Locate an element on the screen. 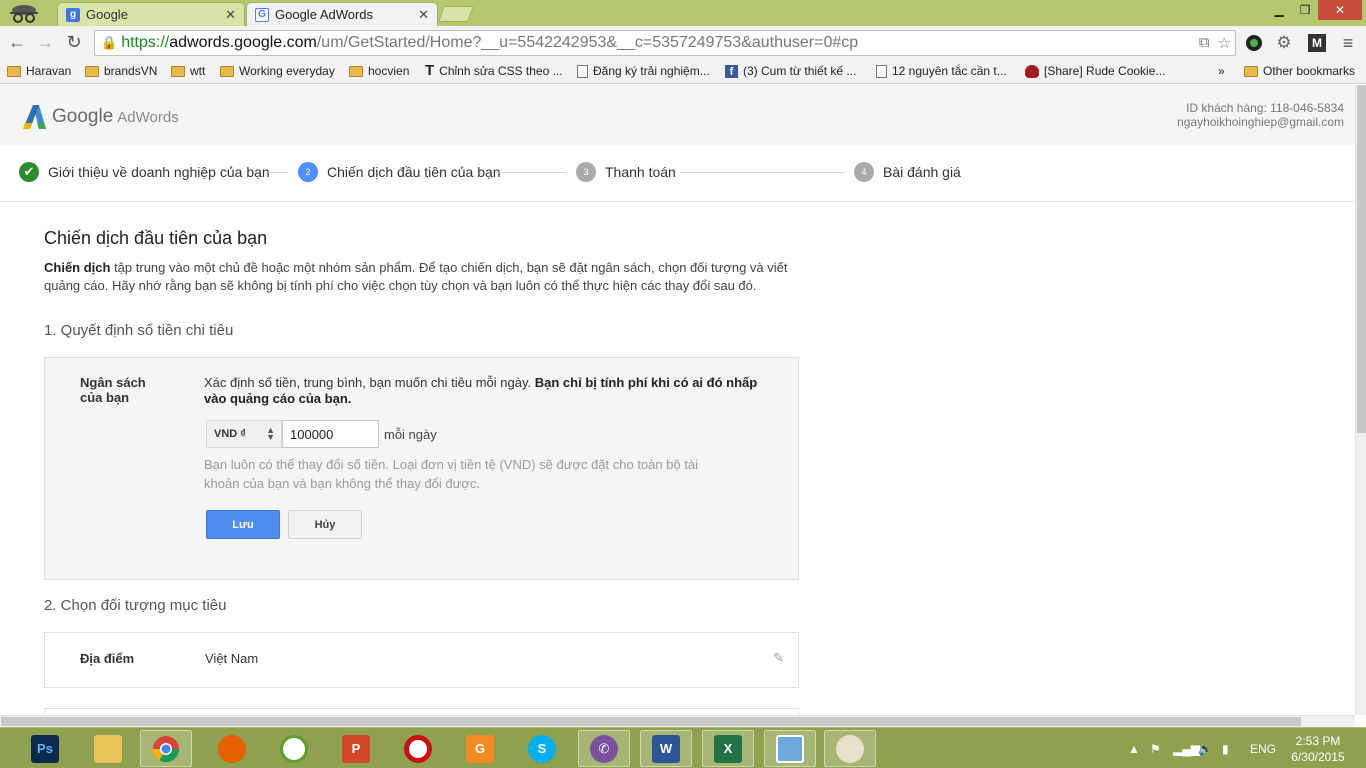 The height and width of the screenshot is (768, 1366). bookmark-star-icon: ☆ is located at coordinates (1224, 43).